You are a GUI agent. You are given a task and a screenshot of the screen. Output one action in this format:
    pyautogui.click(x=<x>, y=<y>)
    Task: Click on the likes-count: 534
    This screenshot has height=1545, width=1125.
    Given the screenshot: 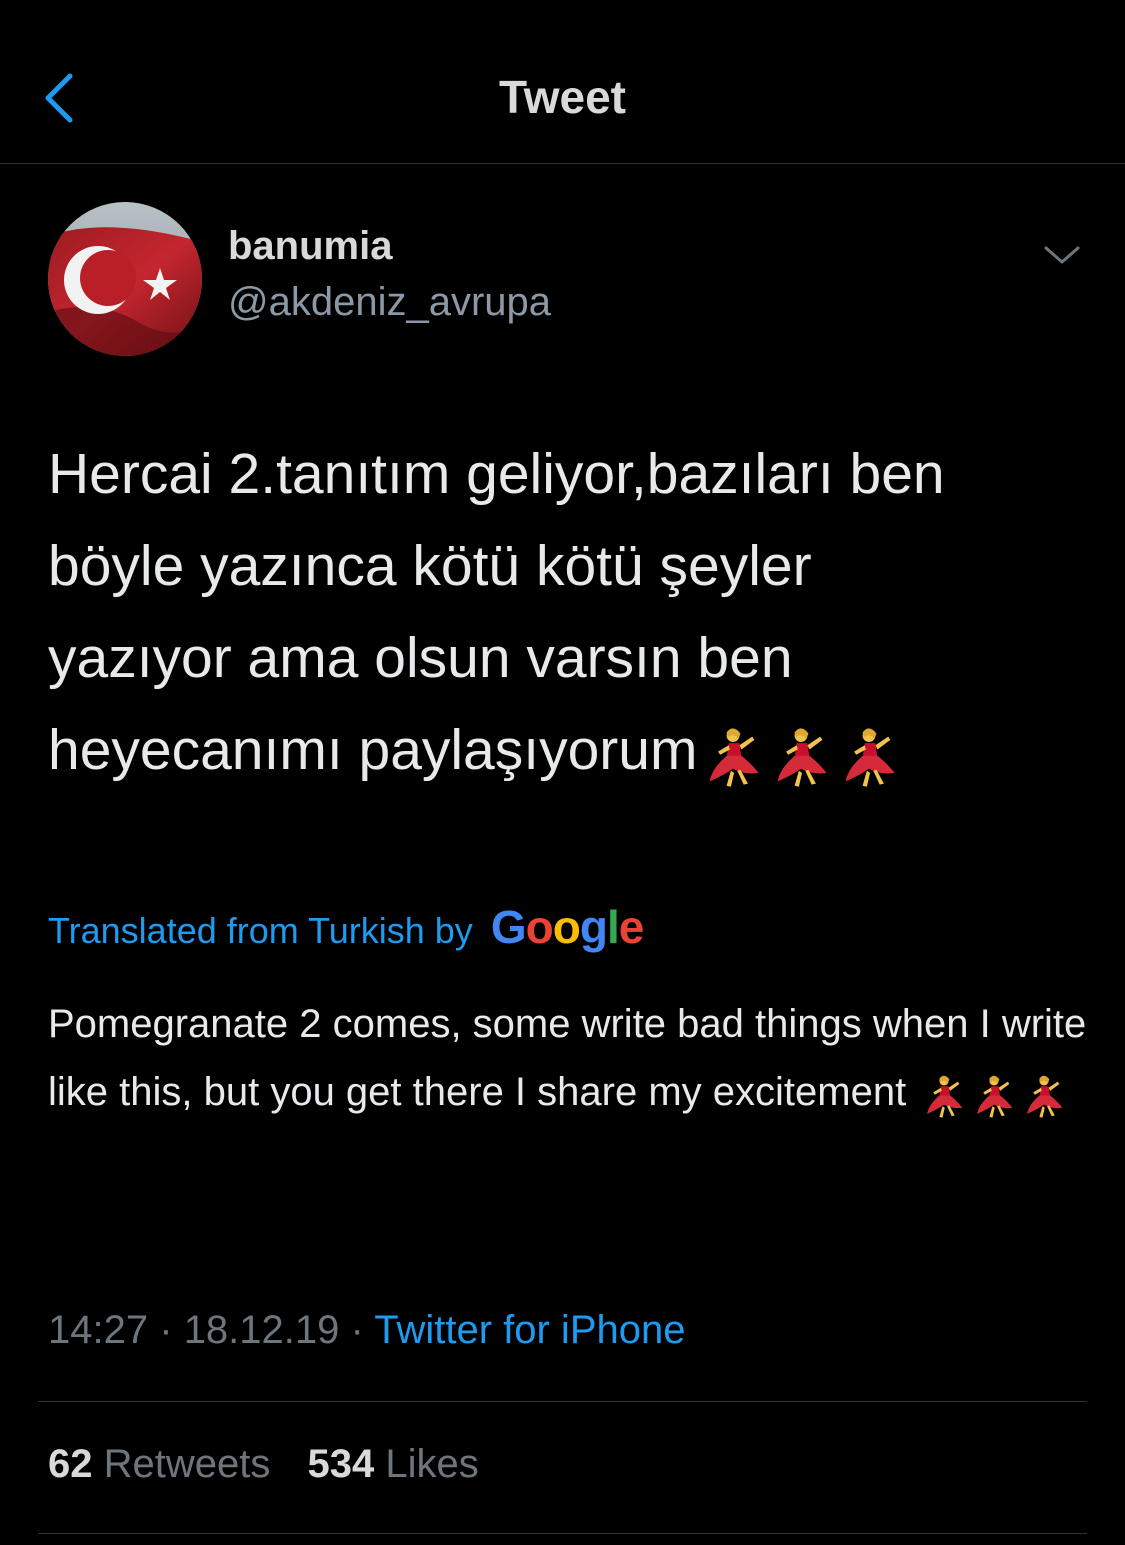 What is the action you would take?
    pyautogui.click(x=341, y=1464)
    